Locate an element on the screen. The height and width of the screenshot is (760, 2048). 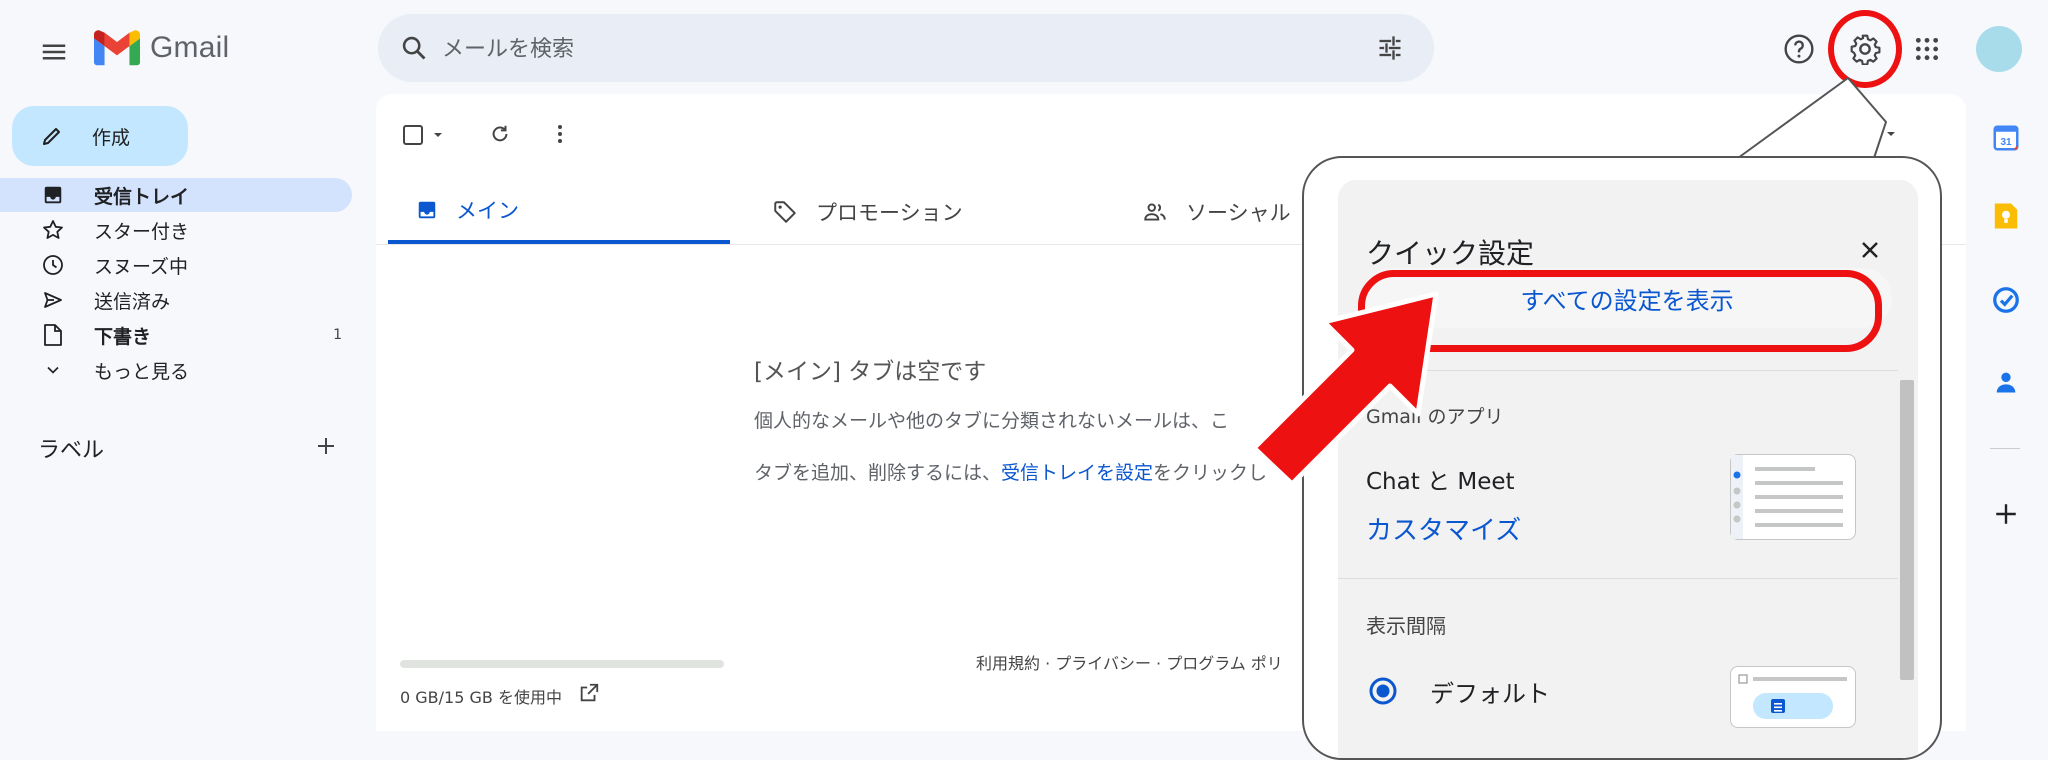
manage-storage-link is located at coordinates (589, 693).